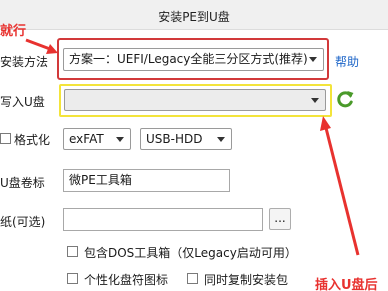  I want to click on arrow-to-install-method, so click(41, 46).